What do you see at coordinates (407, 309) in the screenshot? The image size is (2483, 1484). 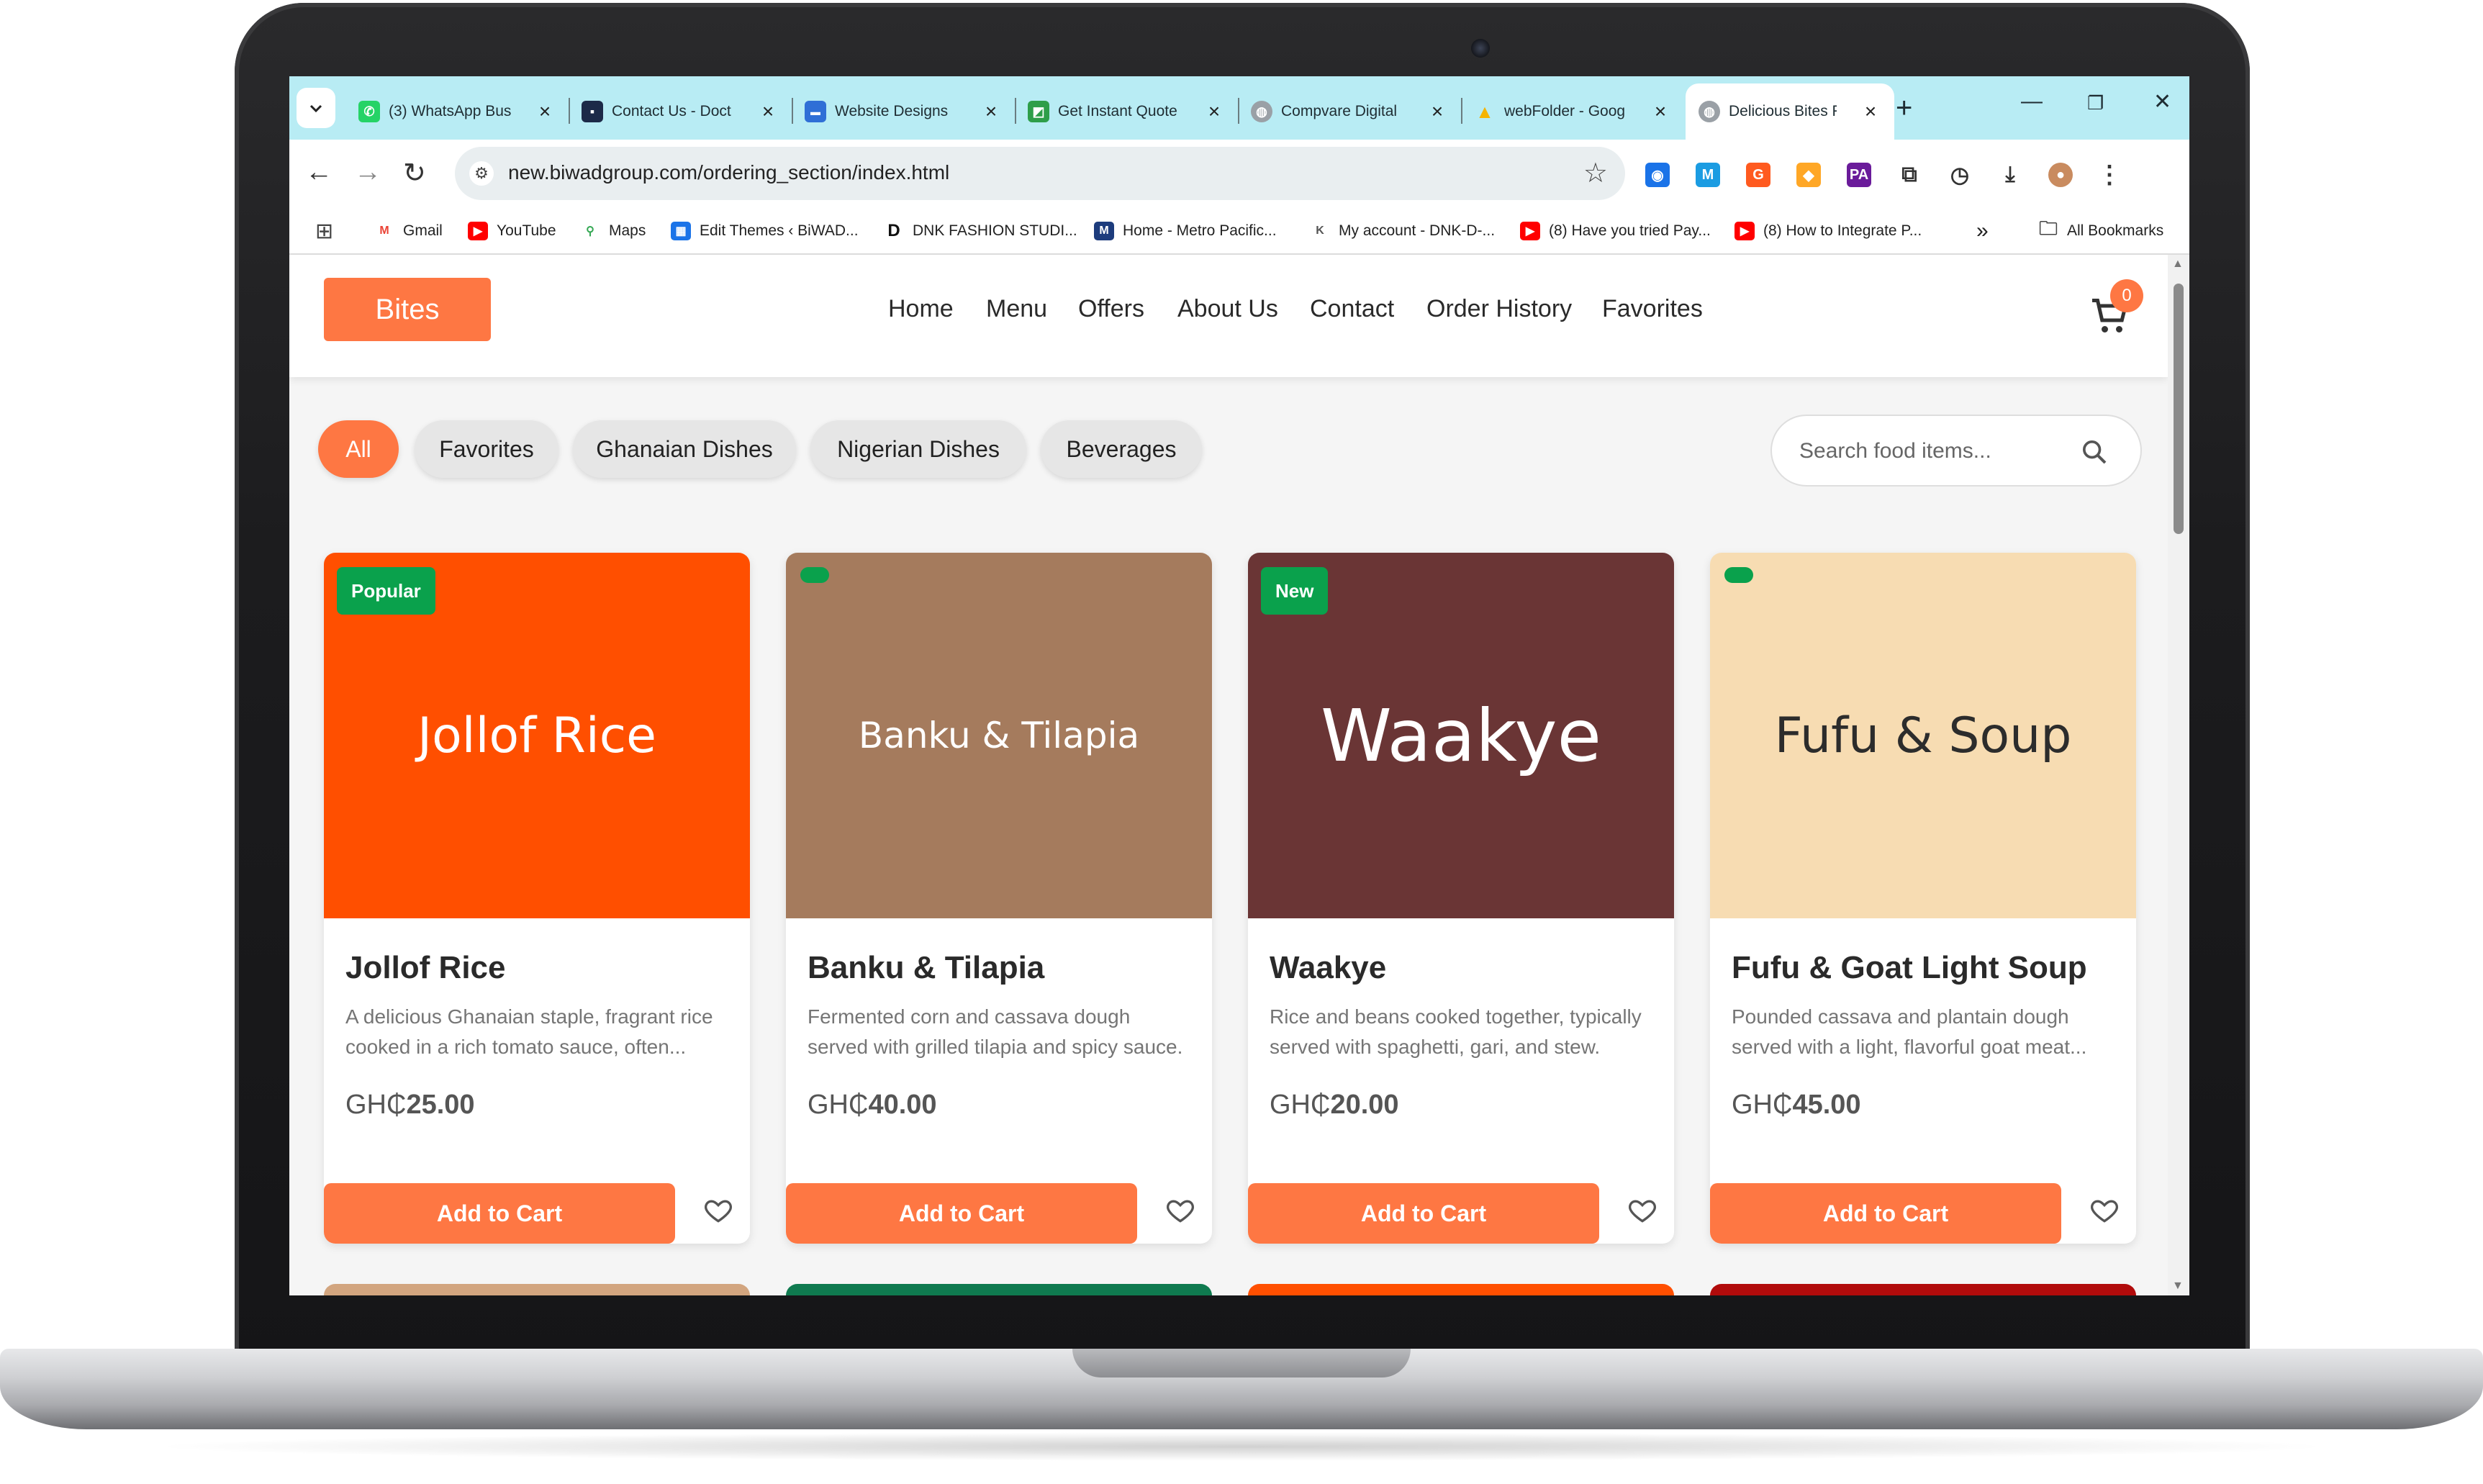 I see `site-logo: Bites` at bounding box center [407, 309].